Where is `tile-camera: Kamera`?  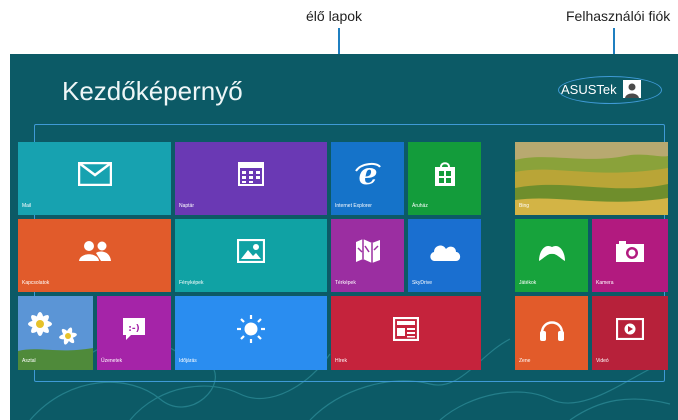 tile-camera: Kamera is located at coordinates (630, 255).